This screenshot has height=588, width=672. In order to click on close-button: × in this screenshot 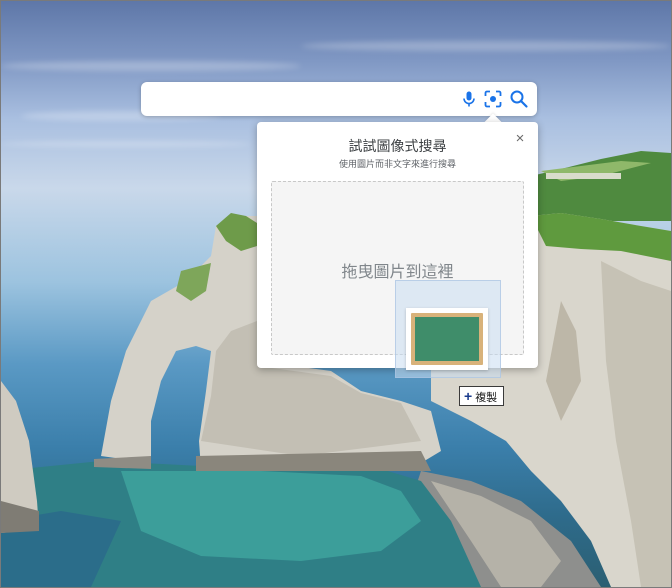, I will do `click(520, 138)`.